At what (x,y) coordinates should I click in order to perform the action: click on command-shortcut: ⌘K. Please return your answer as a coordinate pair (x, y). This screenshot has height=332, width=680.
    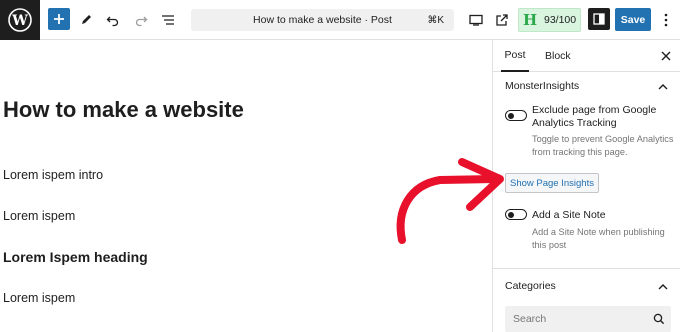
    Looking at the image, I should click on (435, 20).